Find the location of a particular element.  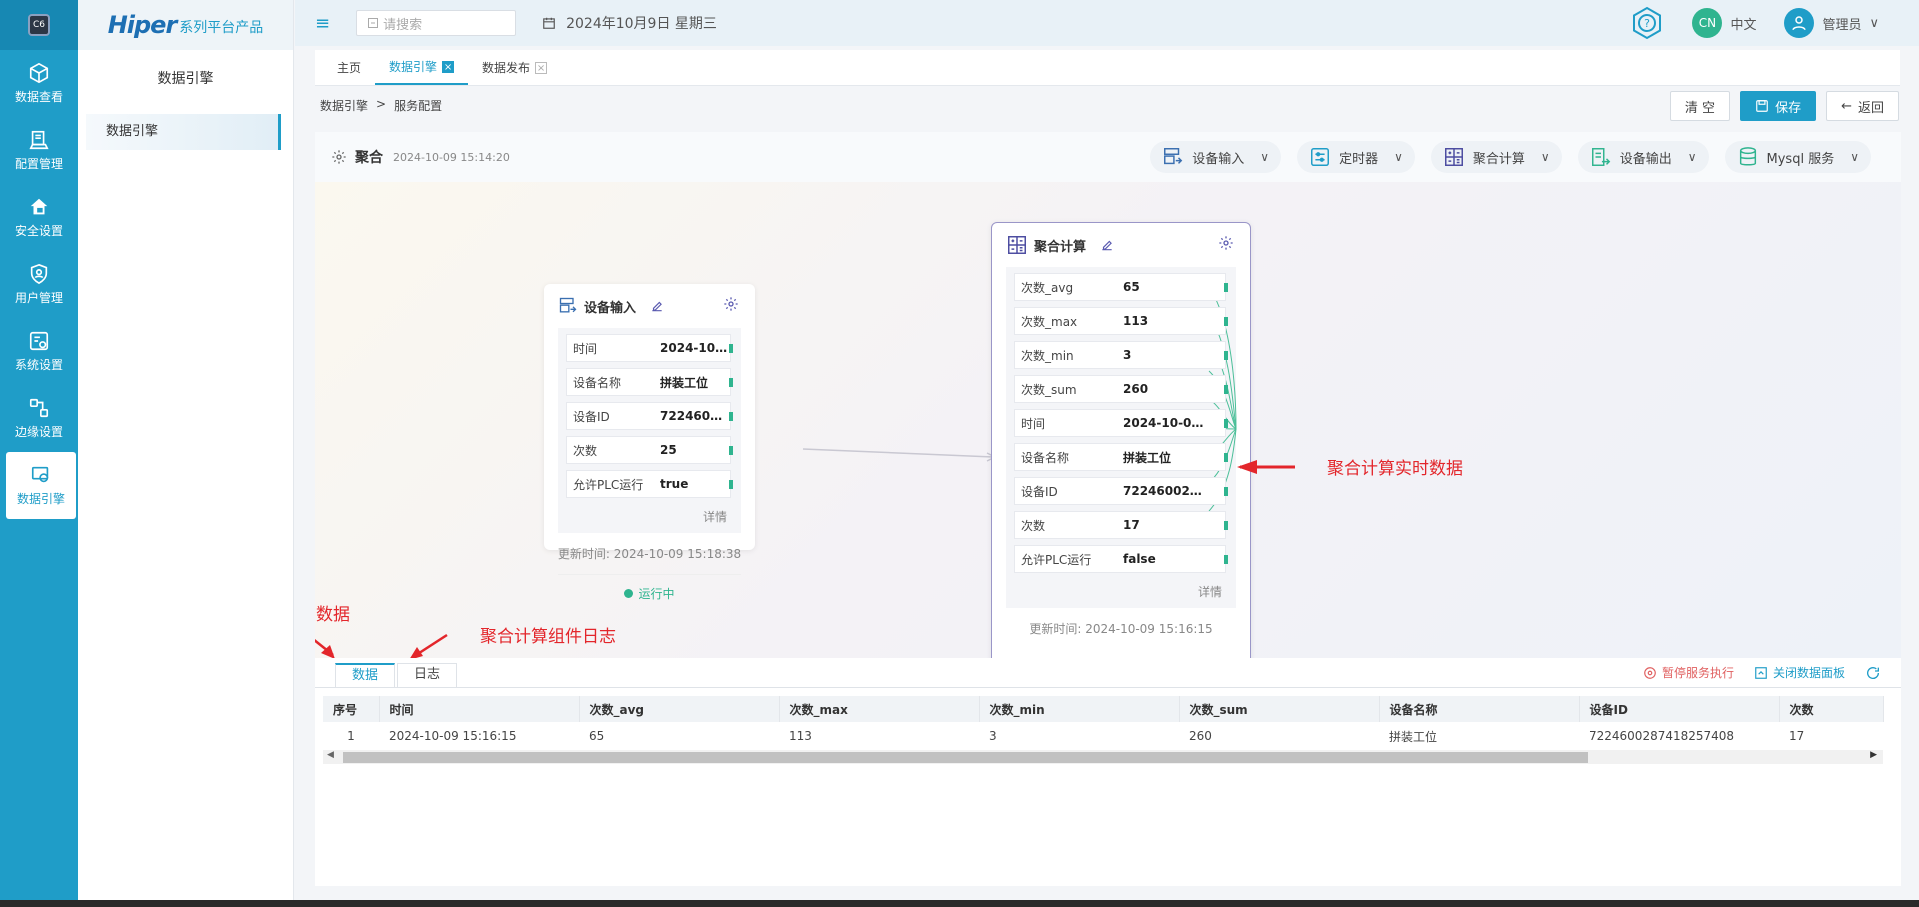

nav-item-data-engine: 数据引擎 is located at coordinates (41, 485).